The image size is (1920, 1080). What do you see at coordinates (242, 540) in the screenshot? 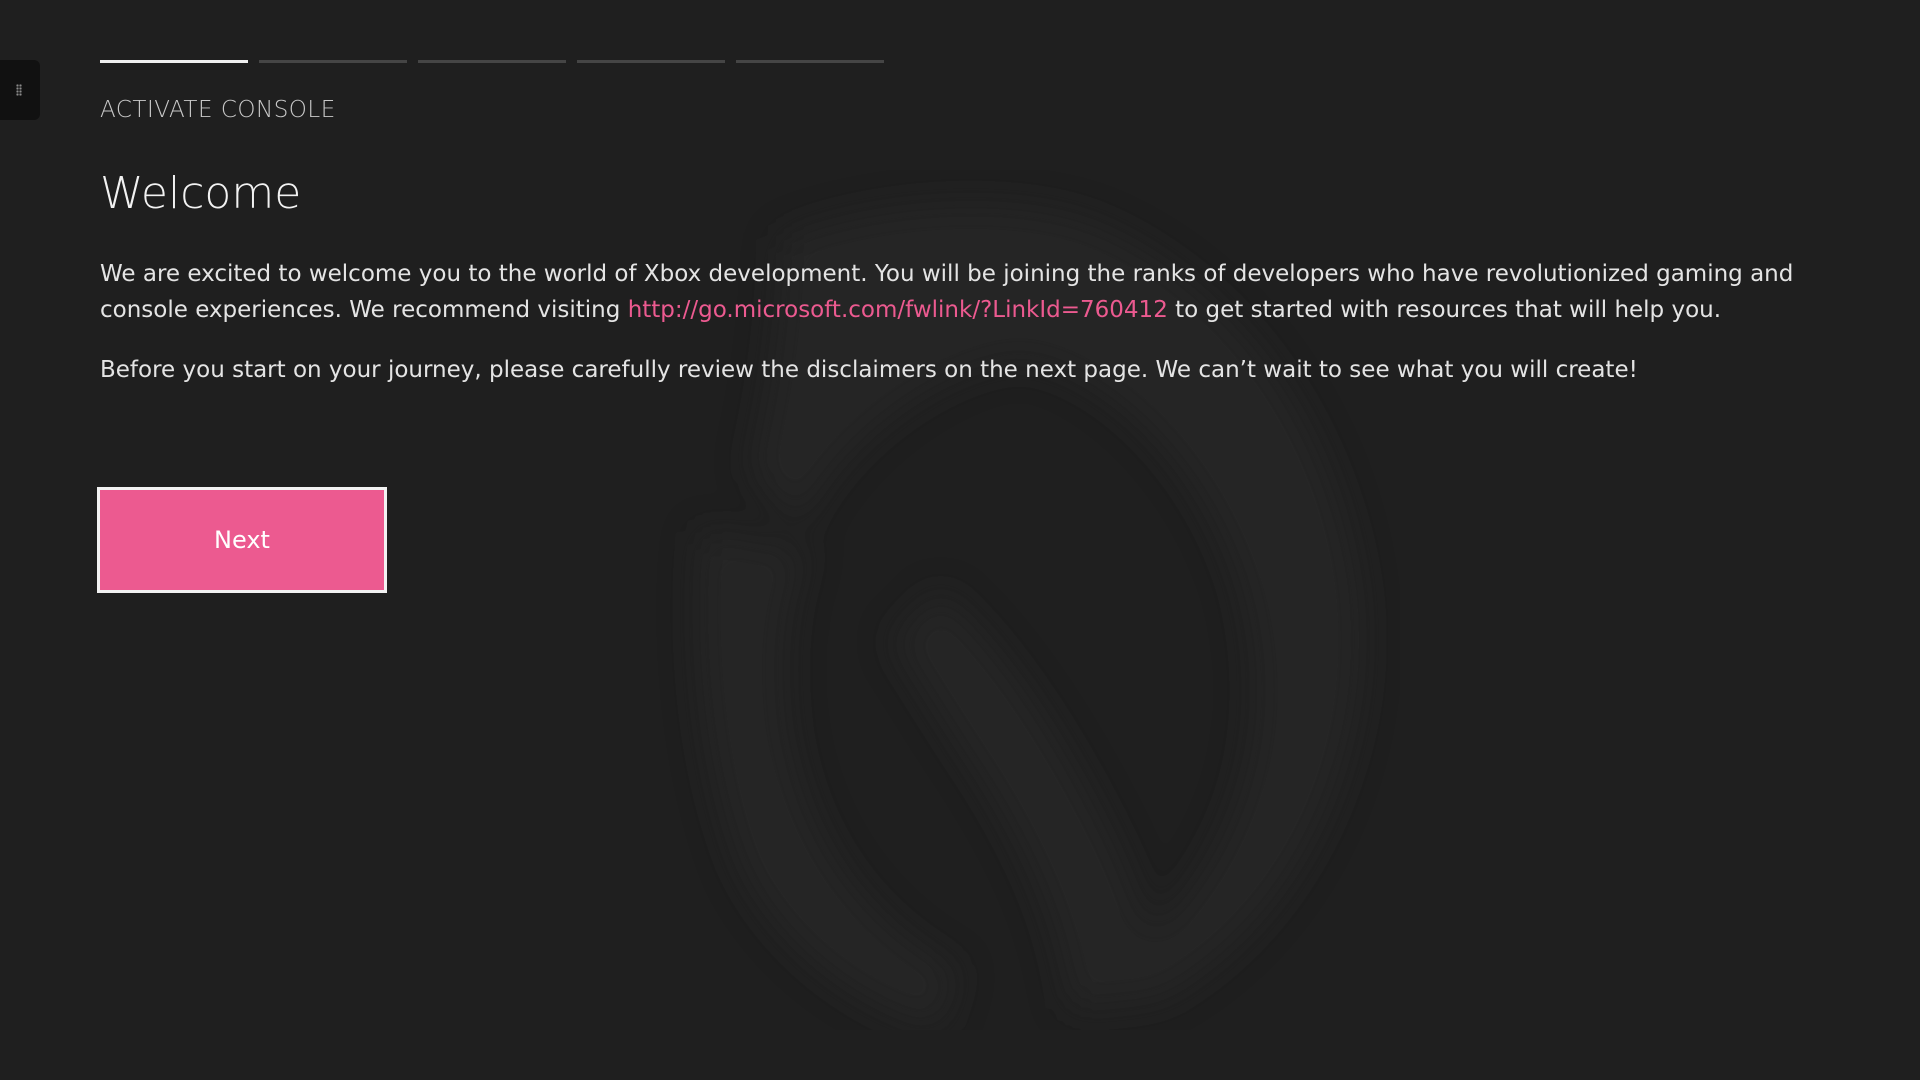
I see `next-button: Next` at bounding box center [242, 540].